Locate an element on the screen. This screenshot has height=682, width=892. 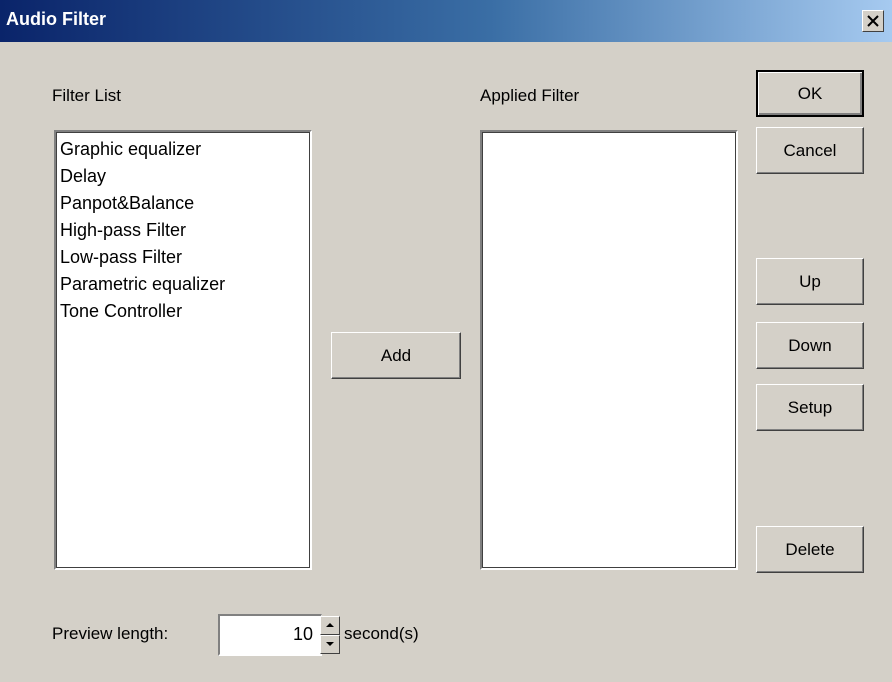
preview-length-input: 10 is located at coordinates (270, 635).